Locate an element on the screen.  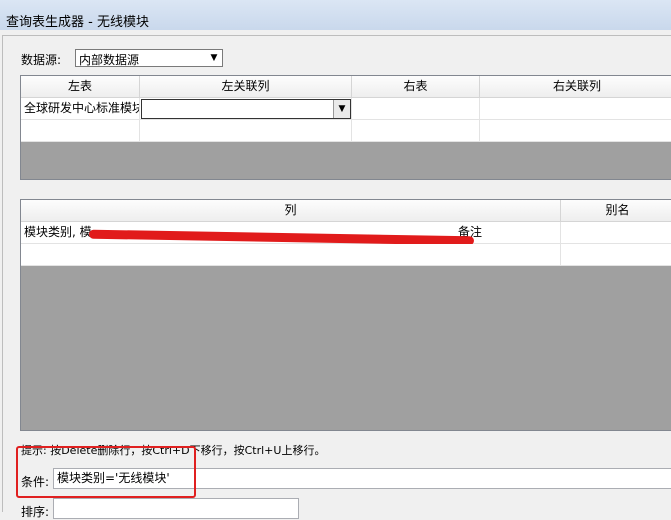
join-cell-left-column: ▼ is located at coordinates (246, 109).